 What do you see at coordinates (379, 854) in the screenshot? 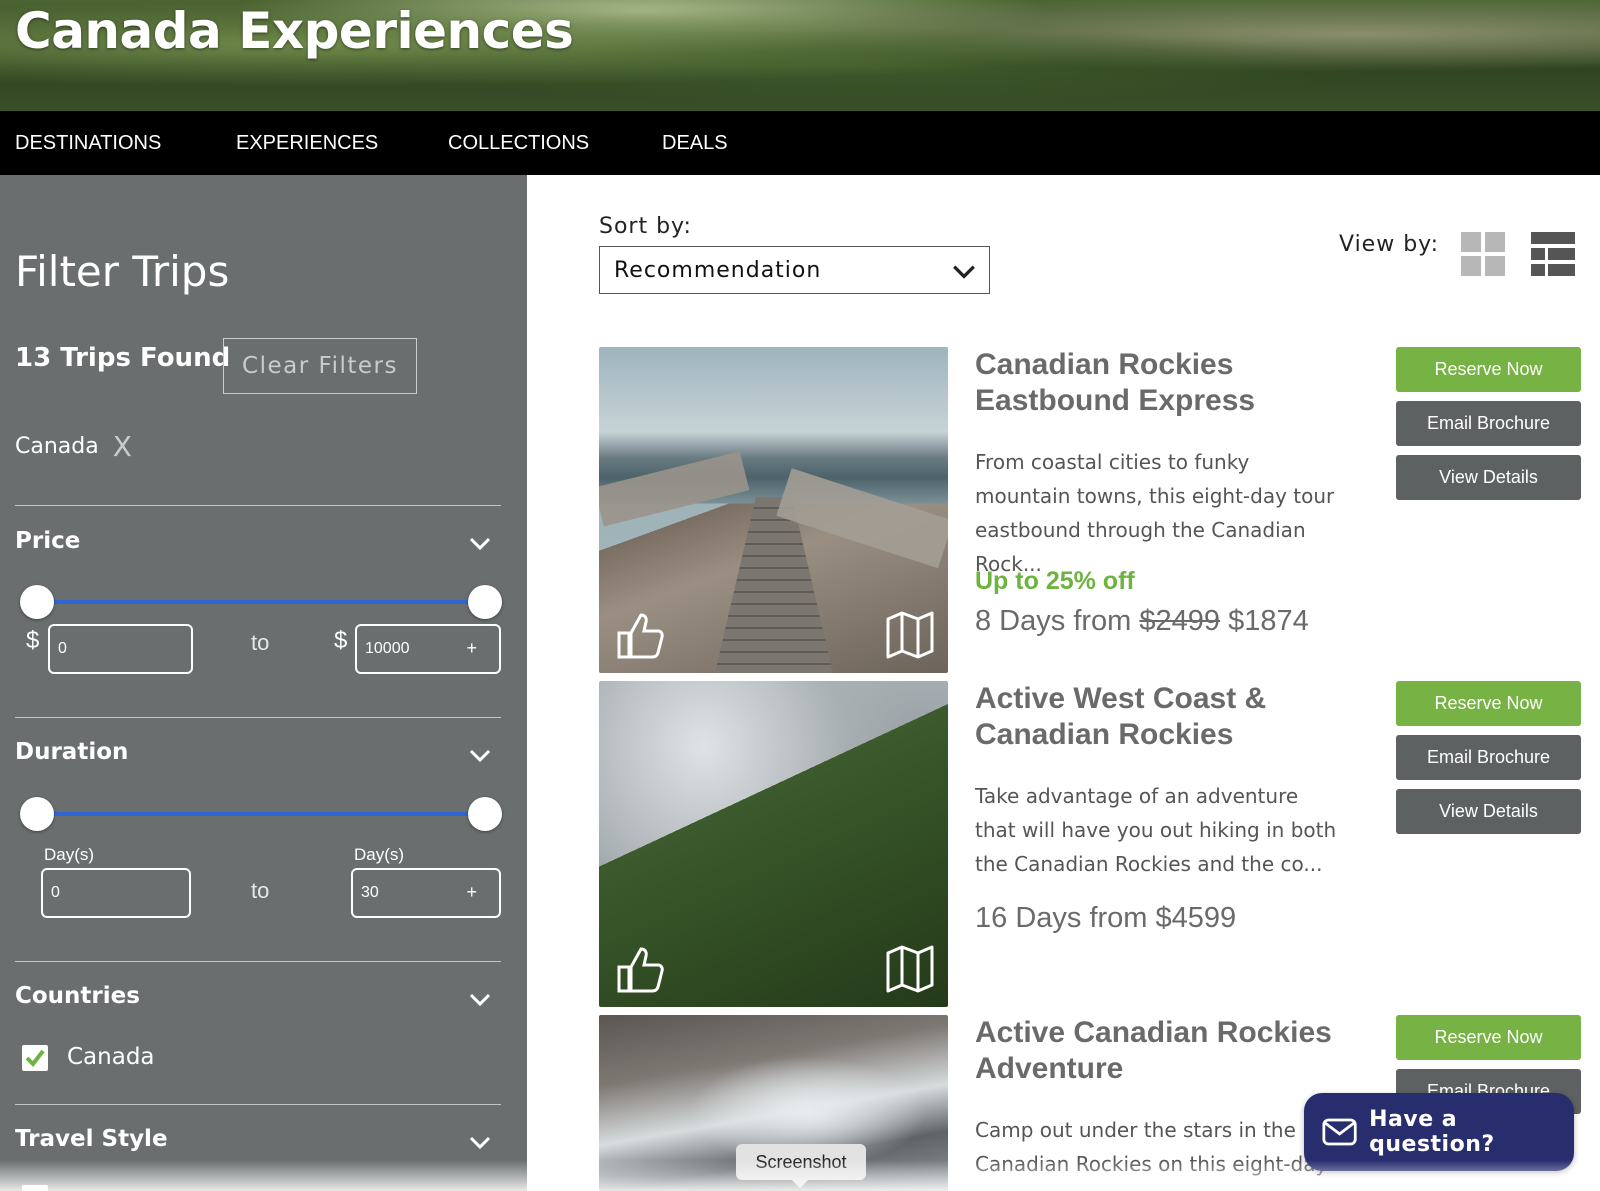
I see `duration-max-unit: Day(s)` at bounding box center [379, 854].